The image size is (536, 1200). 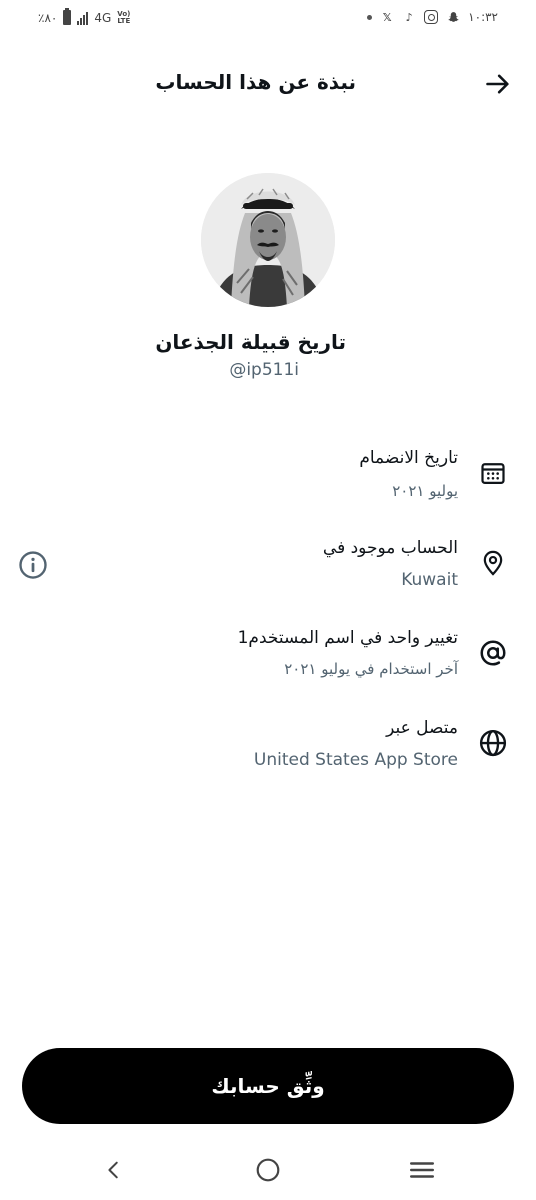 I want to click on system-nav-bar, so click(x=268, y=1169).